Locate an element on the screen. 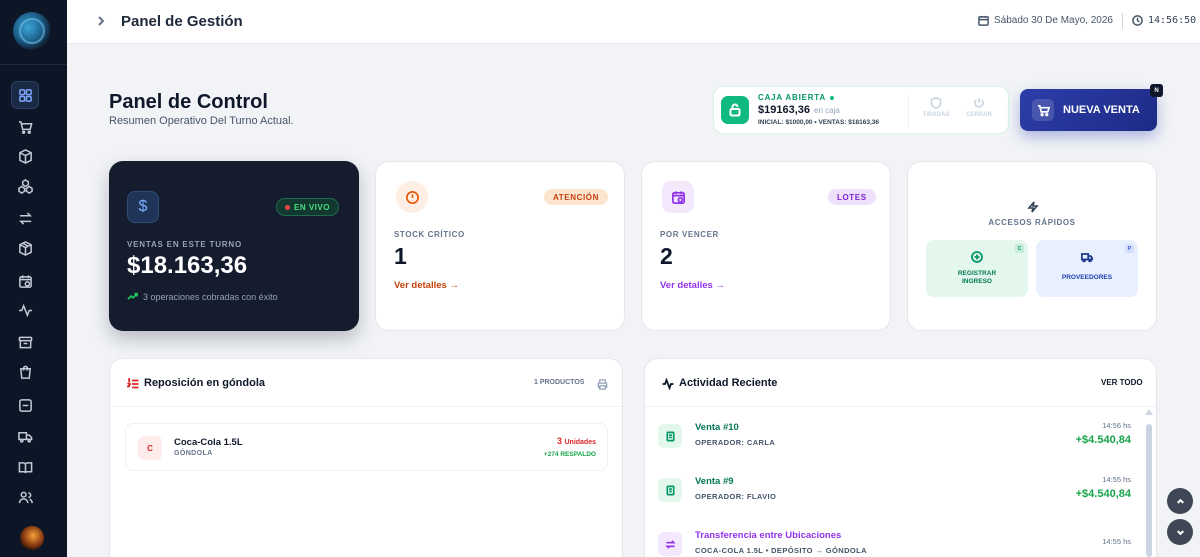 This screenshot has height=557, width=1200. withdrawals-button: TIRADAS is located at coordinates (936, 107).